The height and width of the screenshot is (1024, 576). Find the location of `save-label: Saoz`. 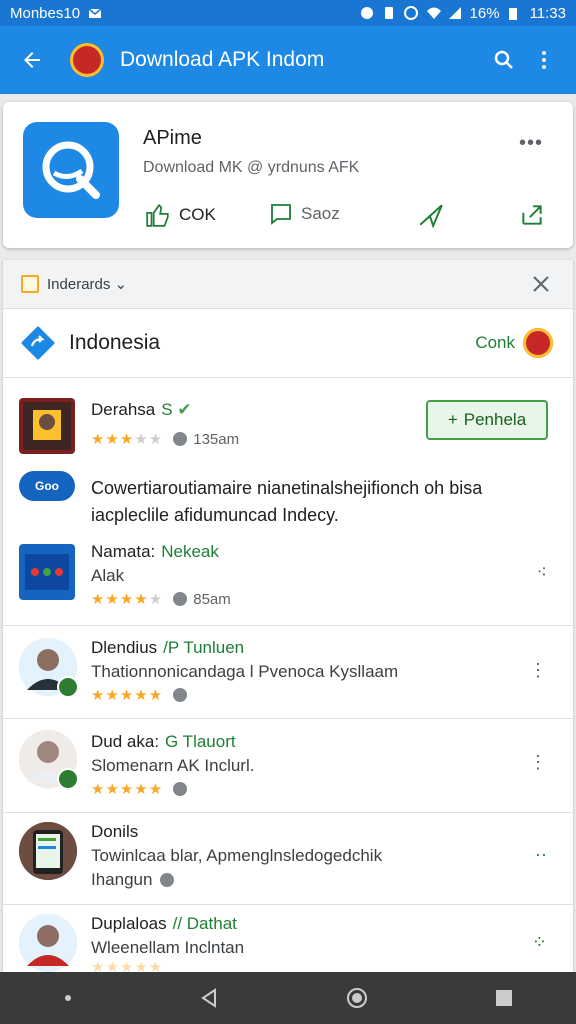

save-label: Saoz is located at coordinates (320, 213).